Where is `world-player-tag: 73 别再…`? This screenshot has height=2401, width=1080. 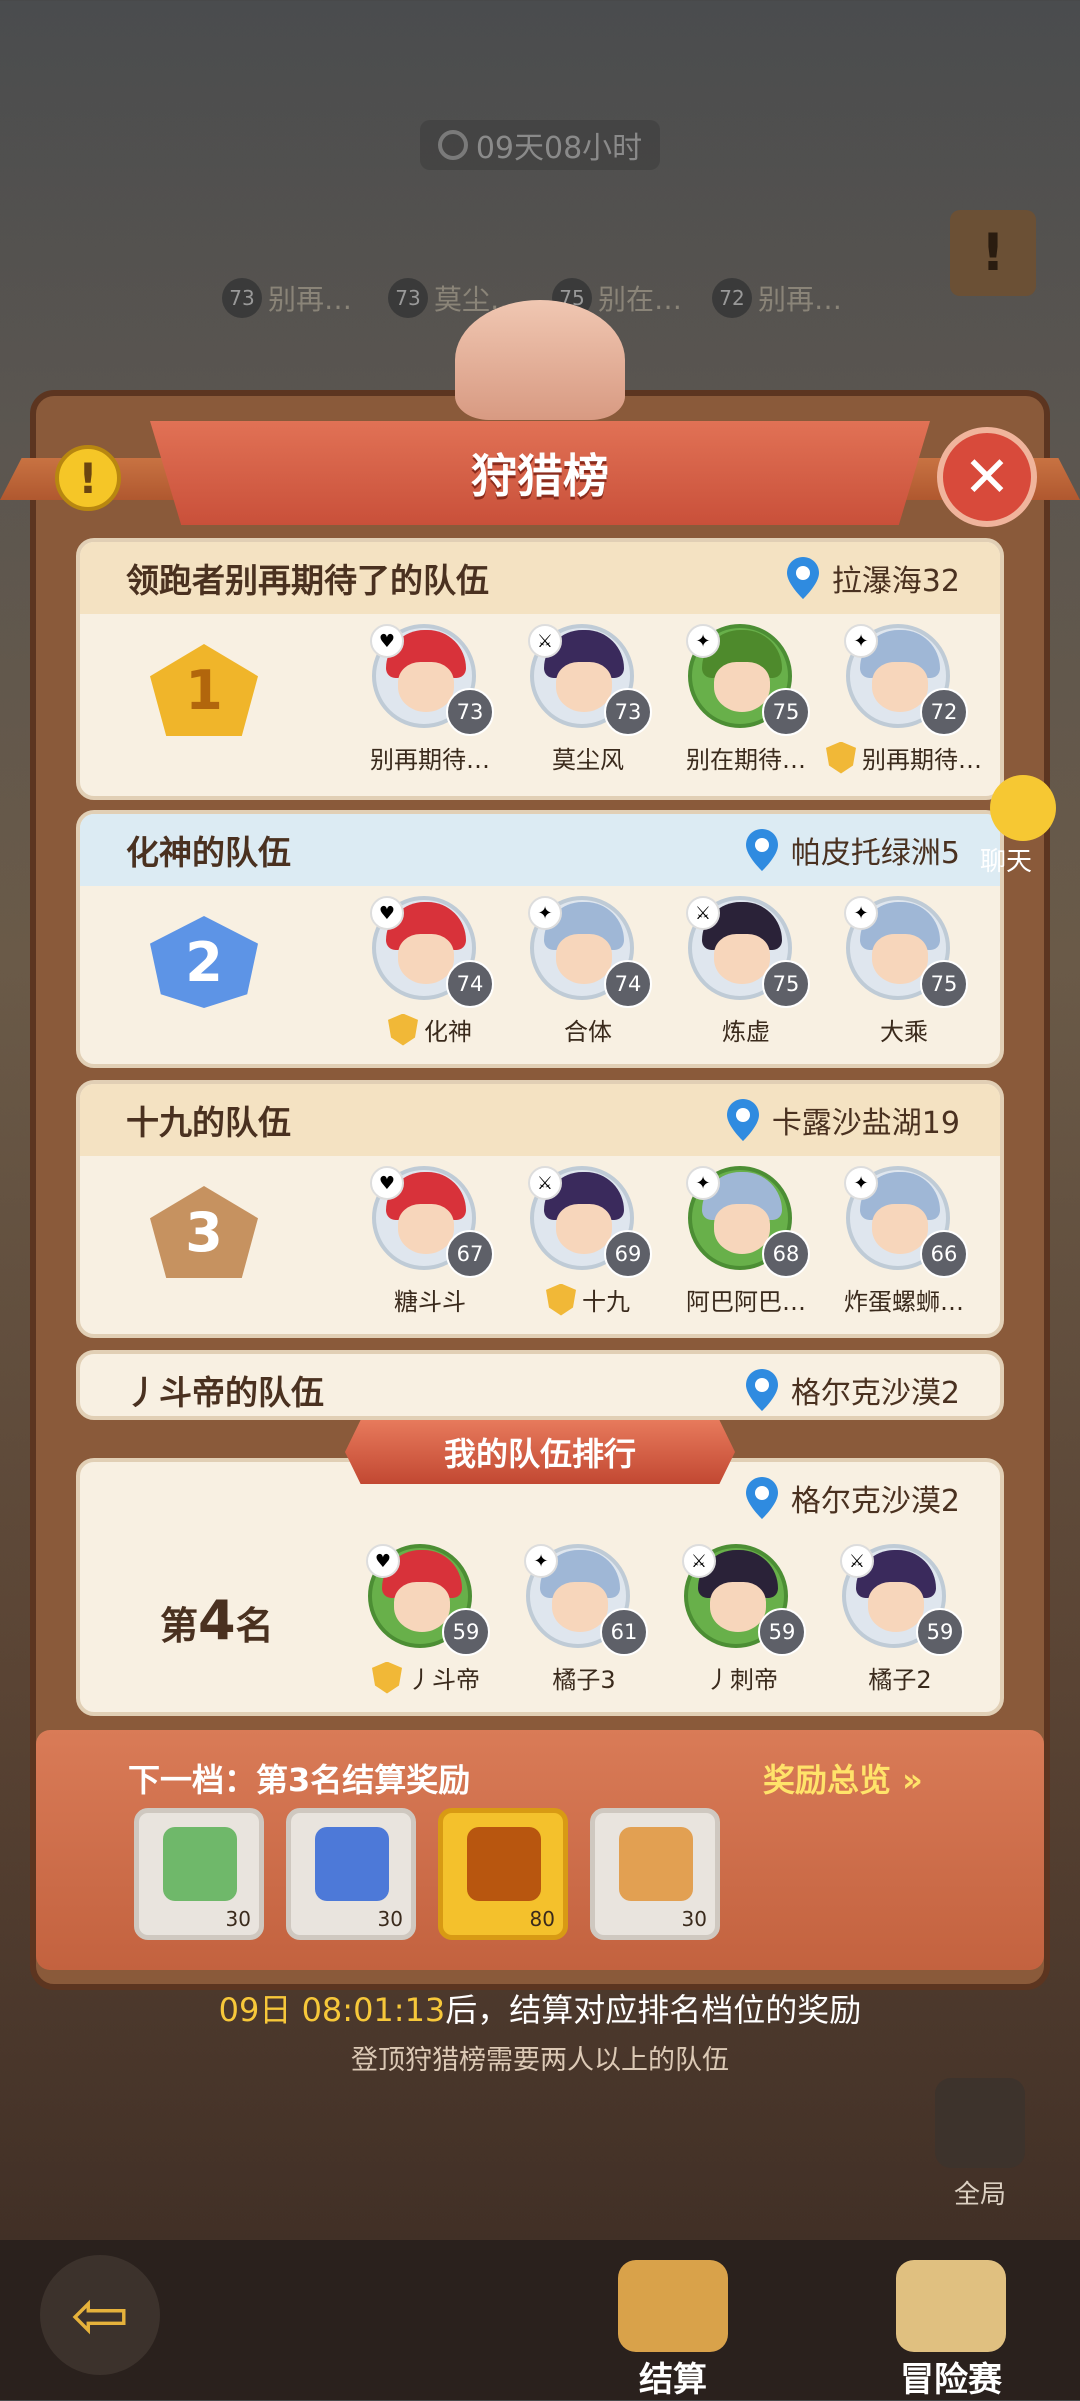 world-player-tag: 73 别再… is located at coordinates (287, 298).